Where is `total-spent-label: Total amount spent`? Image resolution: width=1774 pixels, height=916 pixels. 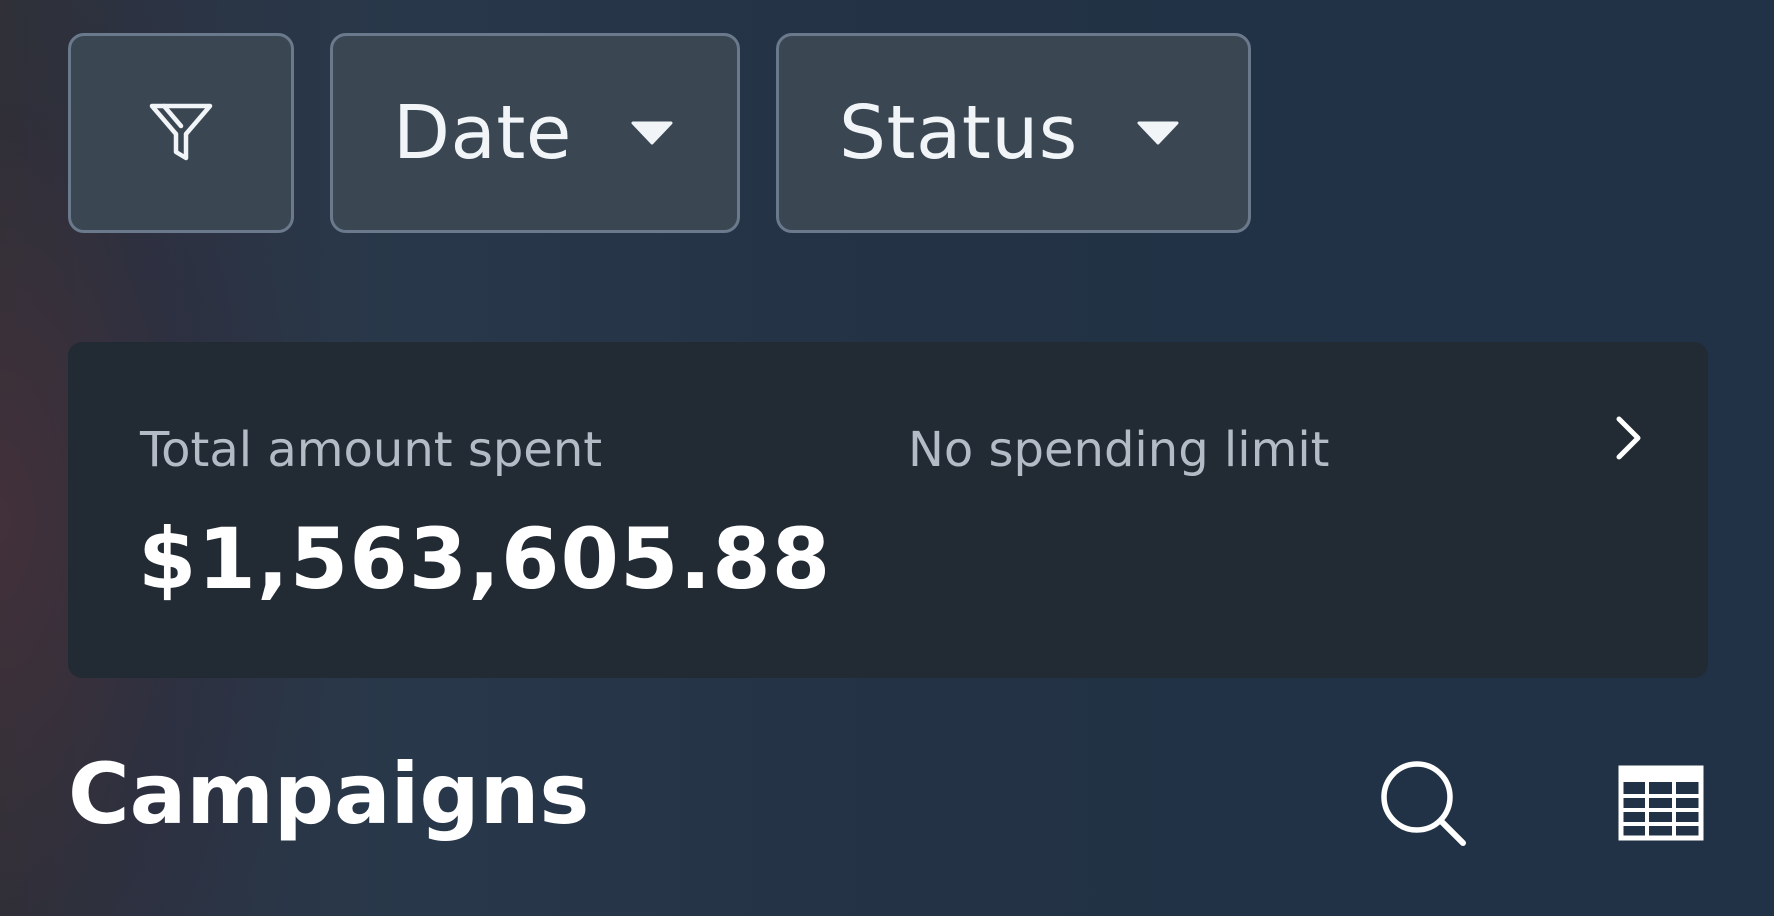
total-spent-label: Total amount spent is located at coordinates (371, 450).